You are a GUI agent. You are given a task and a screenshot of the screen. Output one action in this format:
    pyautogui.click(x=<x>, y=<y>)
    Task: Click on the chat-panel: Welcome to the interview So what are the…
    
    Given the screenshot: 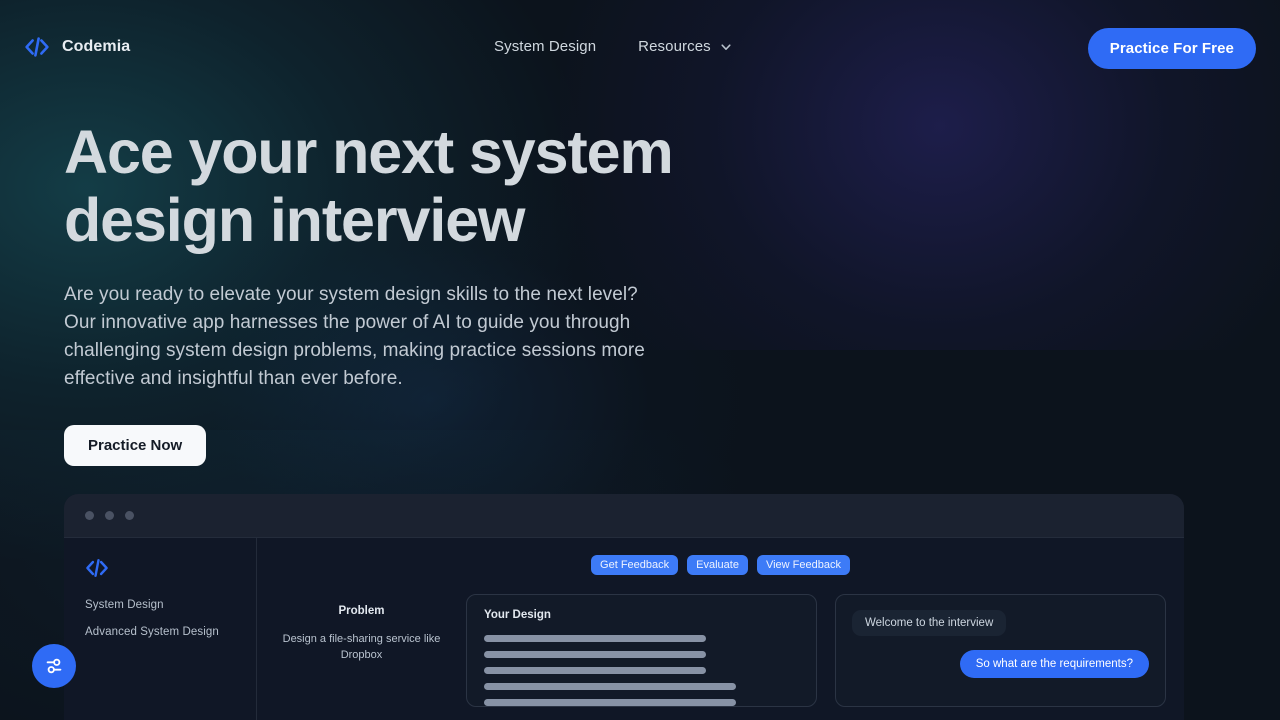 What is the action you would take?
    pyautogui.click(x=1000, y=650)
    